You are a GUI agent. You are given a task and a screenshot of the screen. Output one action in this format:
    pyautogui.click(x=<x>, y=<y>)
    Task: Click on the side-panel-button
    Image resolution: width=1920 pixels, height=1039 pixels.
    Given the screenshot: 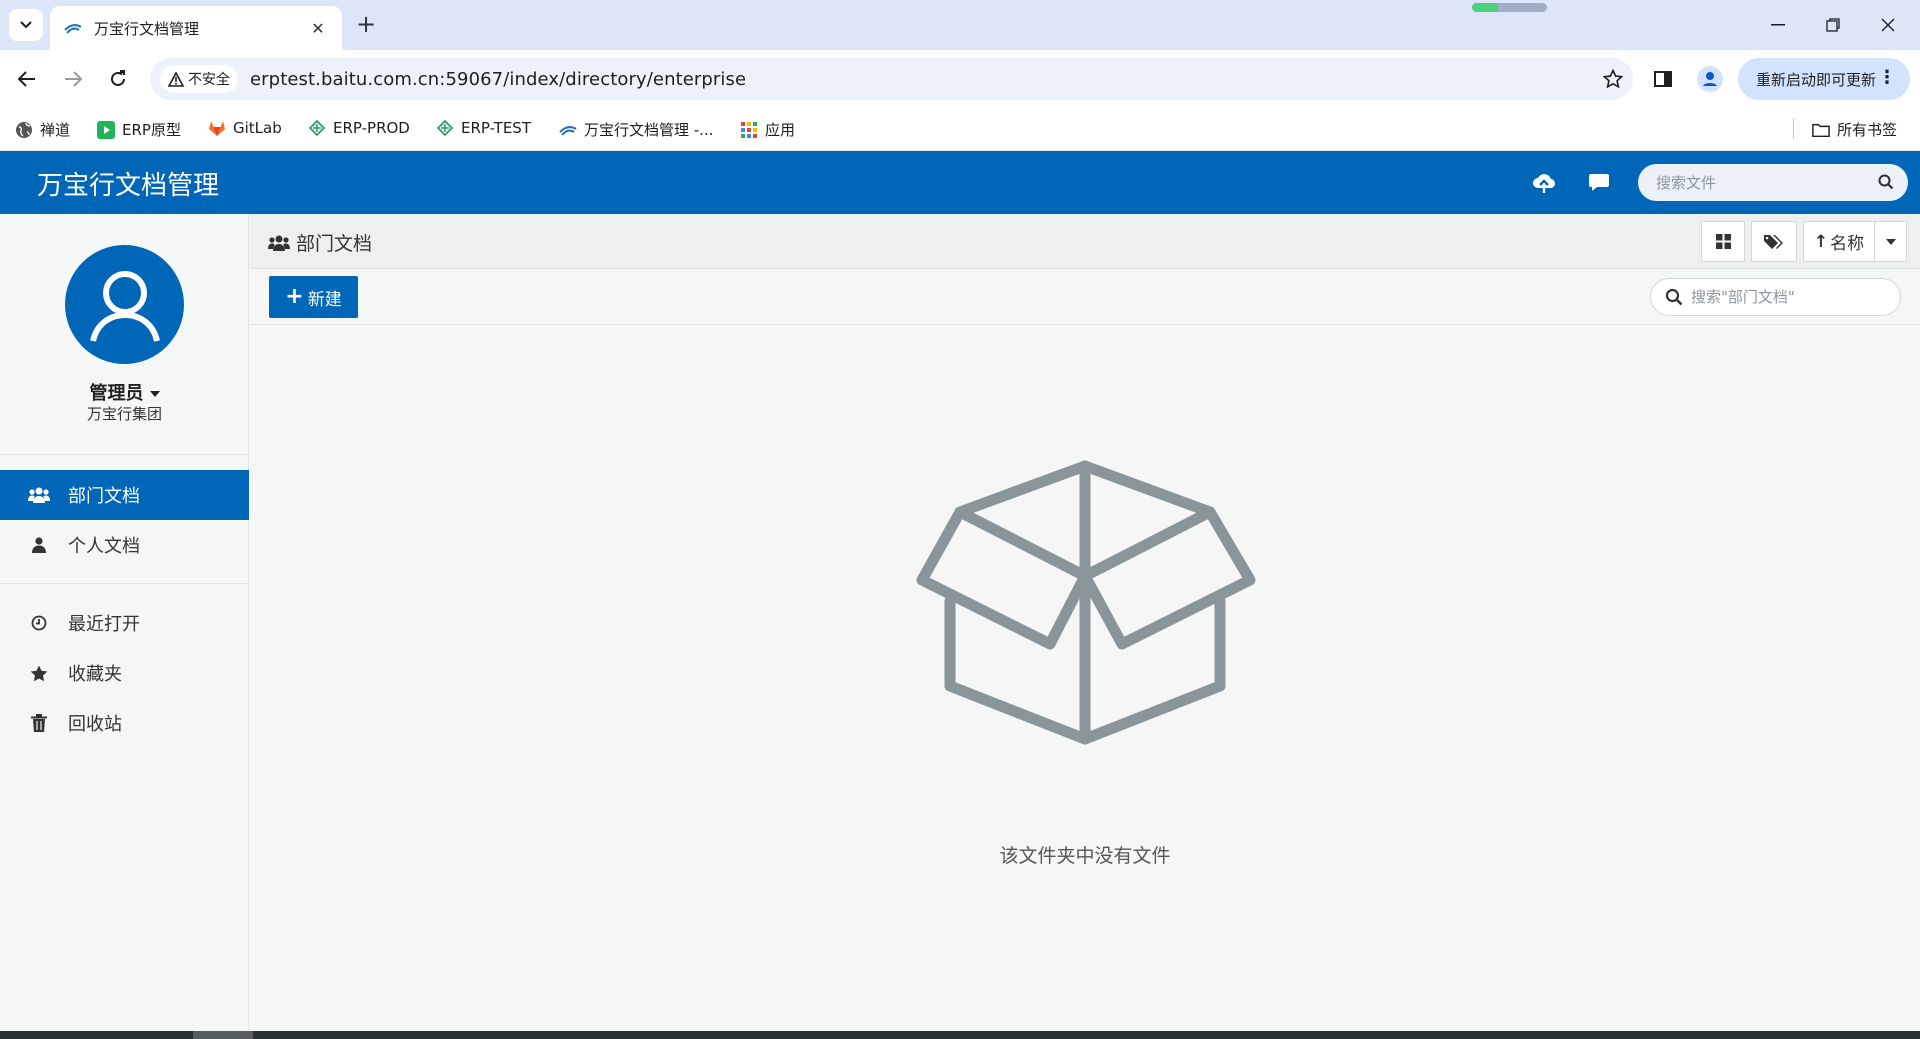 What is the action you would take?
    pyautogui.click(x=1663, y=79)
    